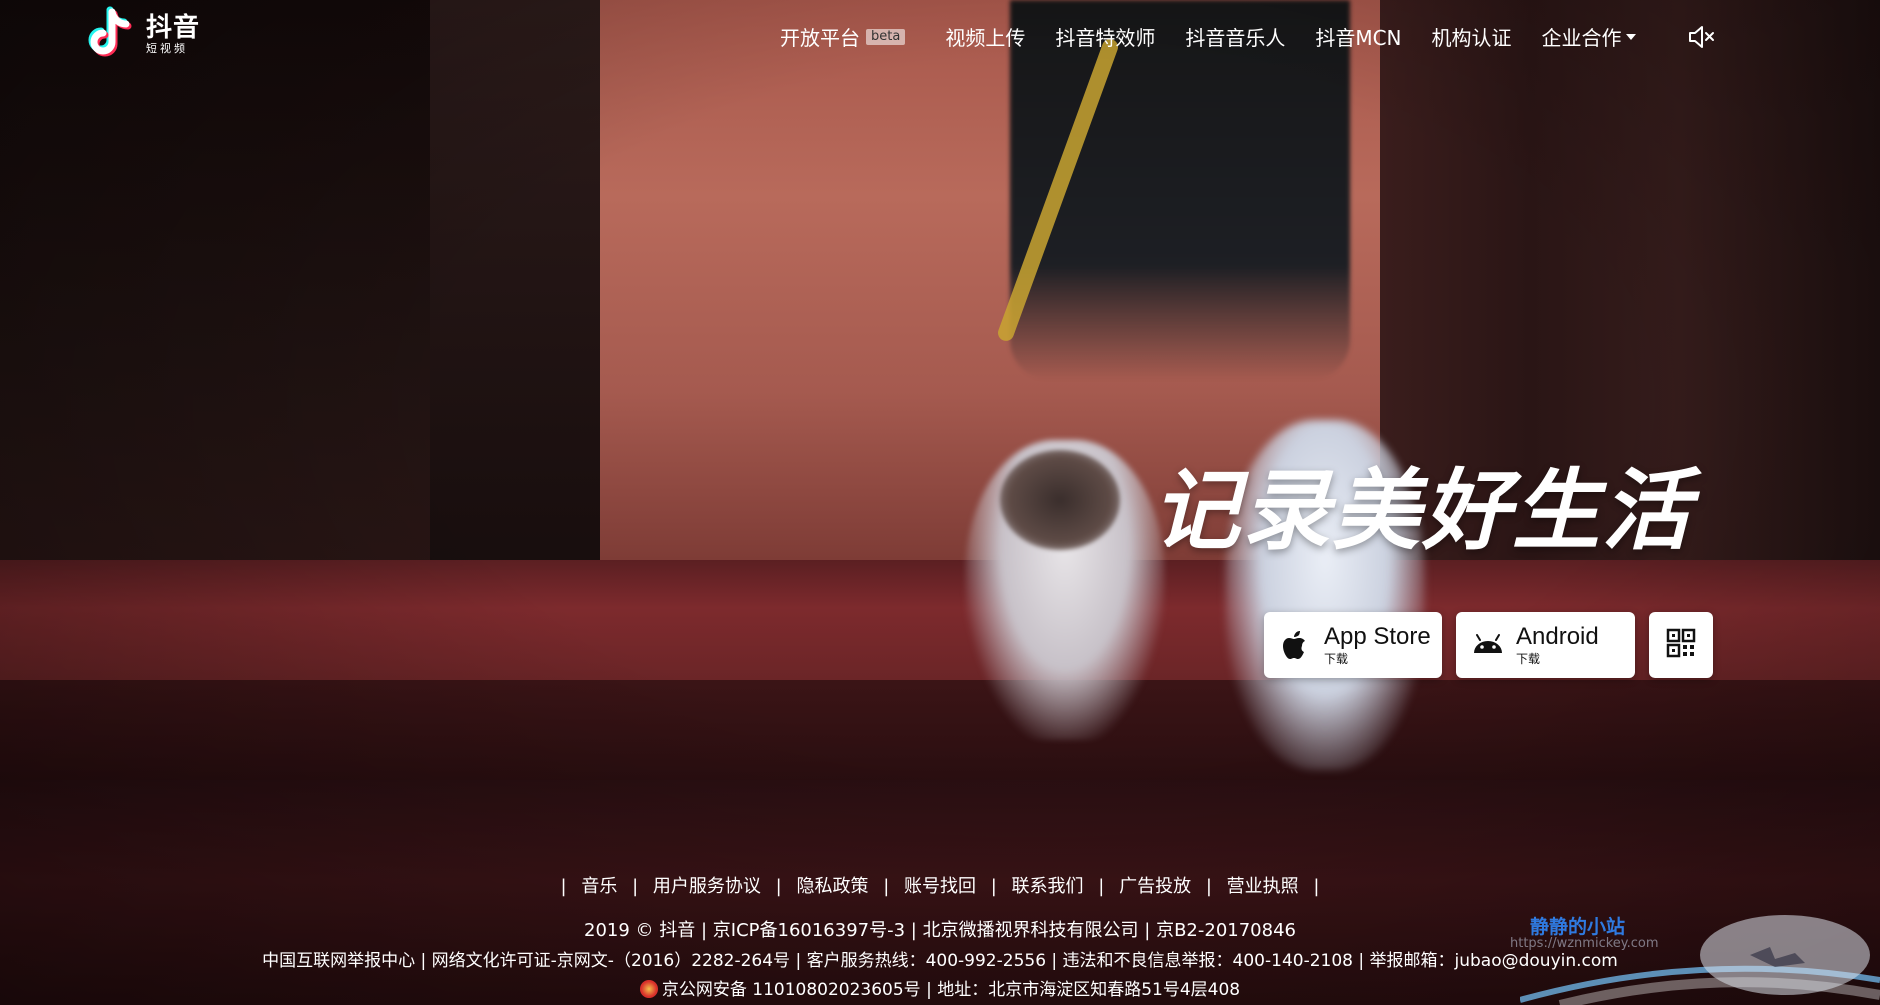 The image size is (1880, 1005). I want to click on footer-link-account-recovery: 账号找回, so click(940, 886).